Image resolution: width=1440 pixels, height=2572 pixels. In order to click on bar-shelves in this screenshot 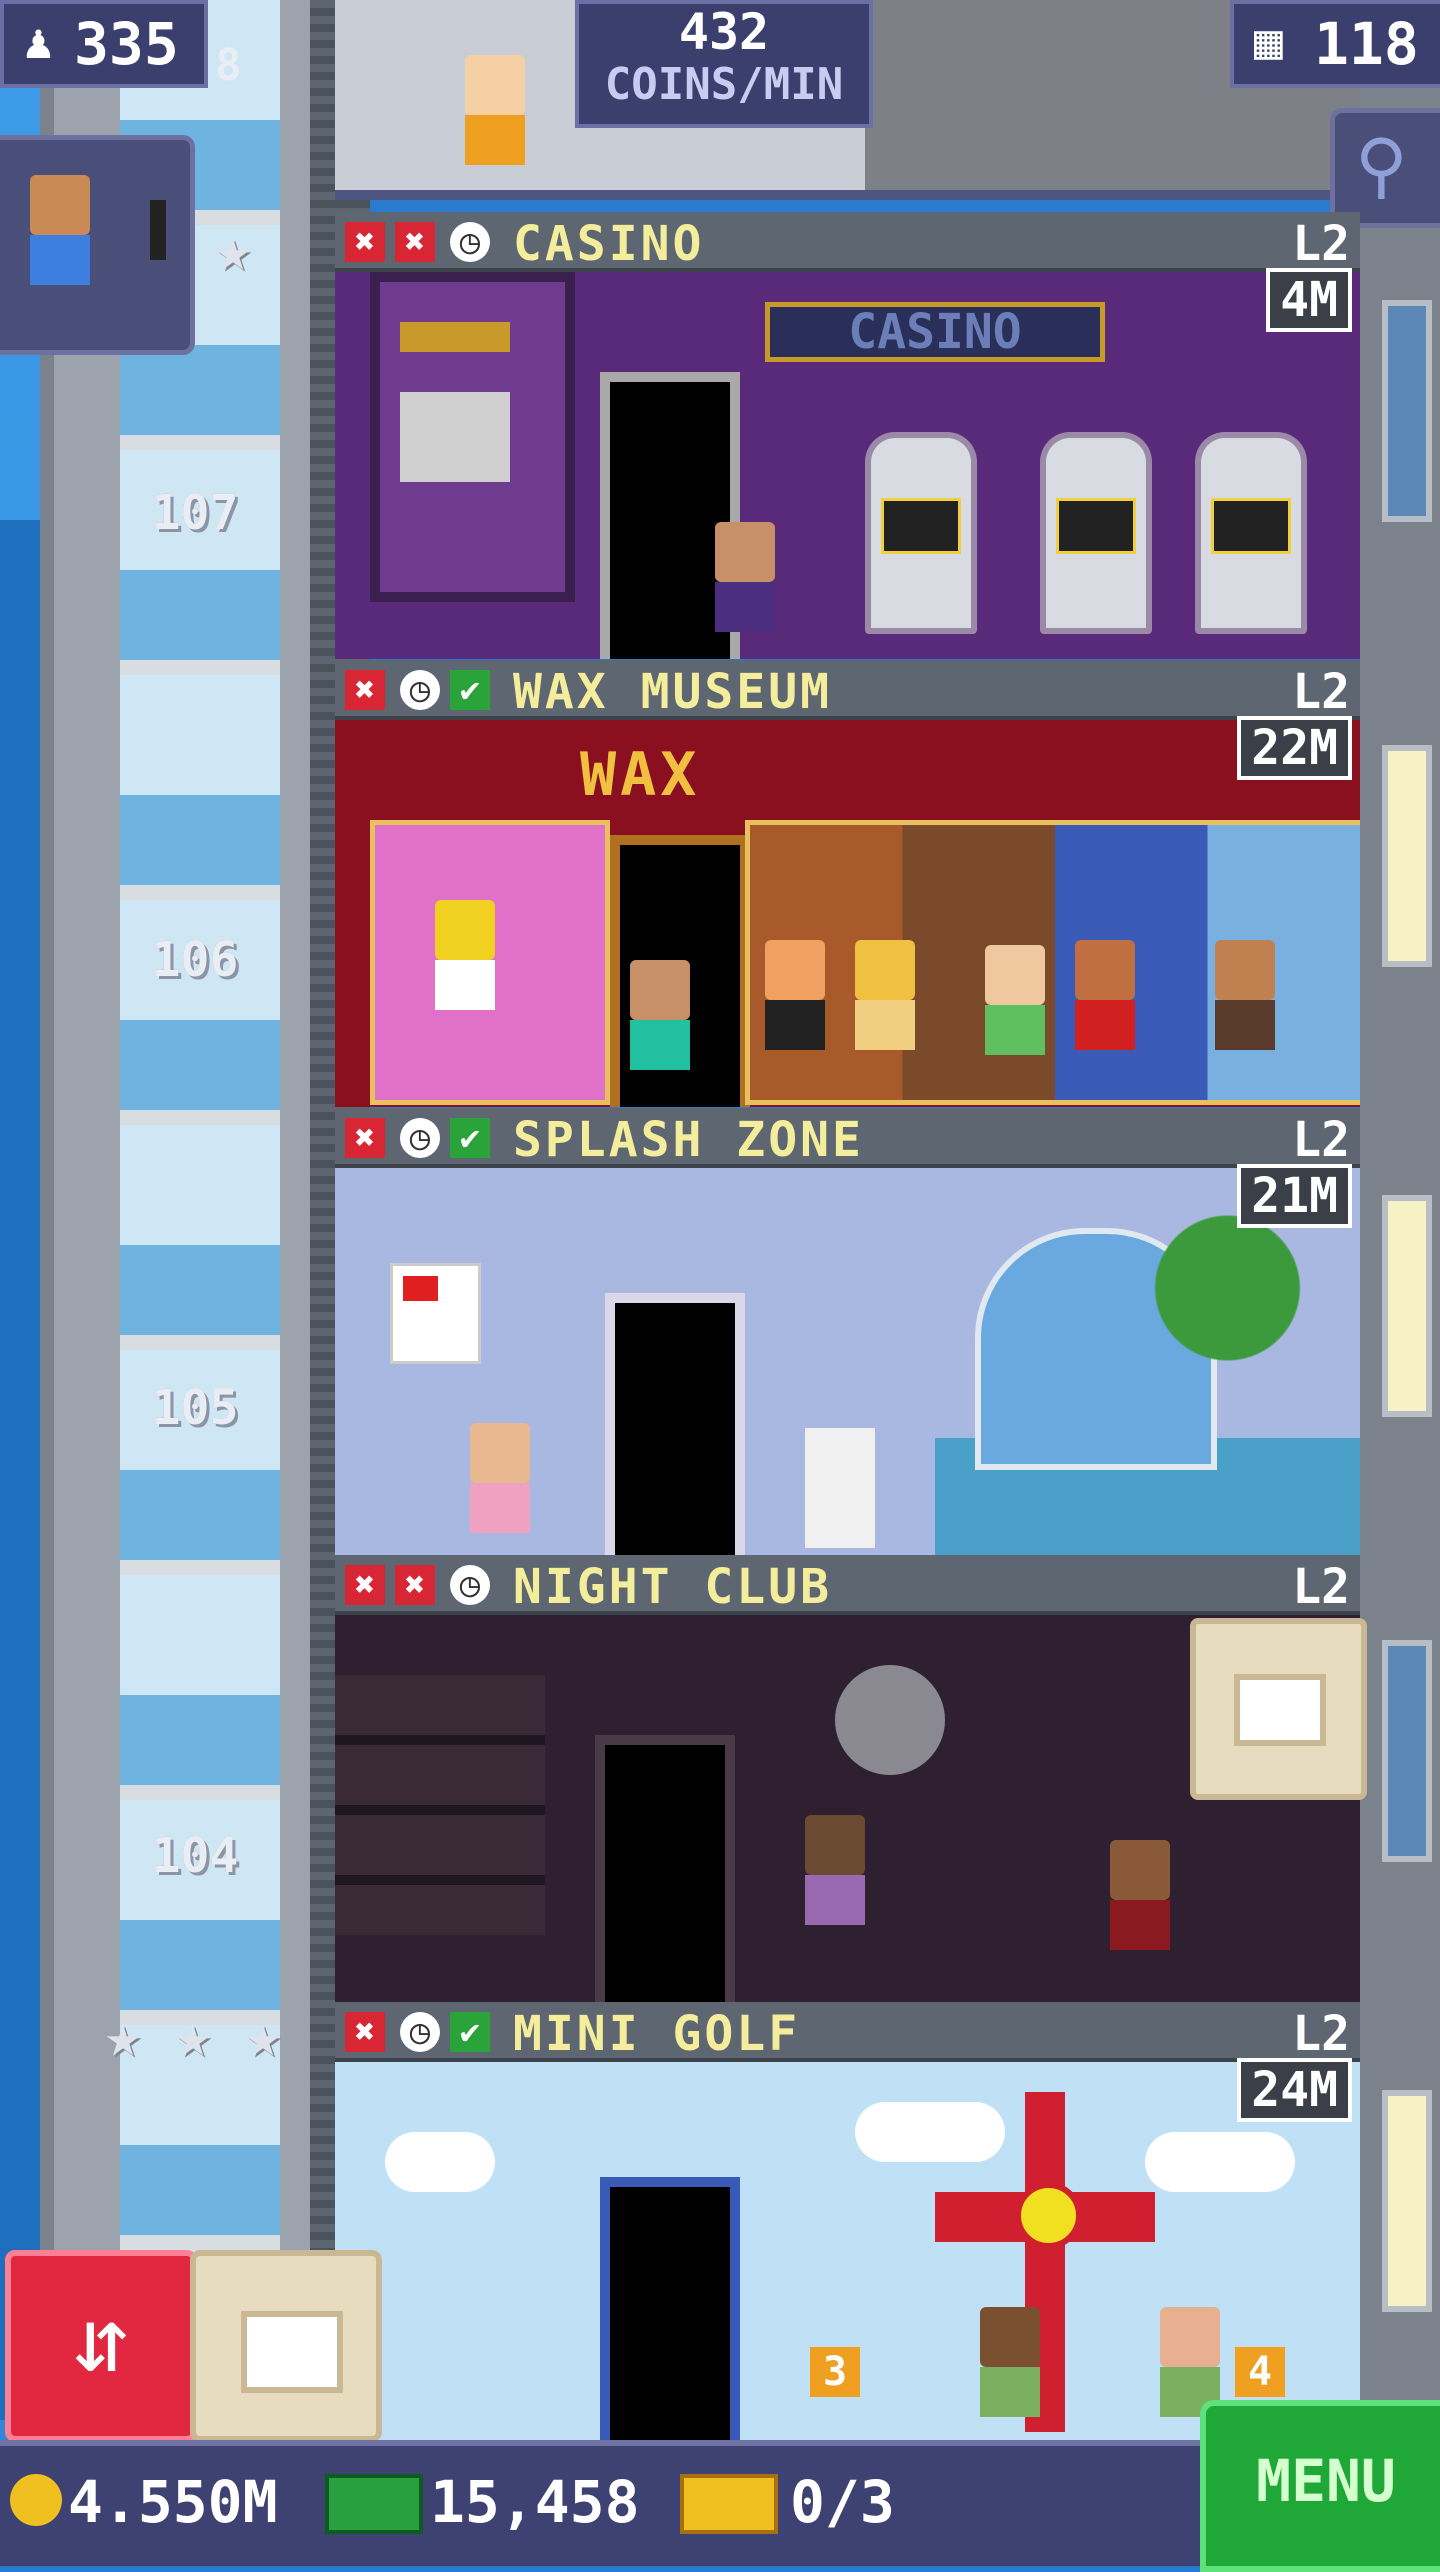, I will do `click(440, 1805)`.